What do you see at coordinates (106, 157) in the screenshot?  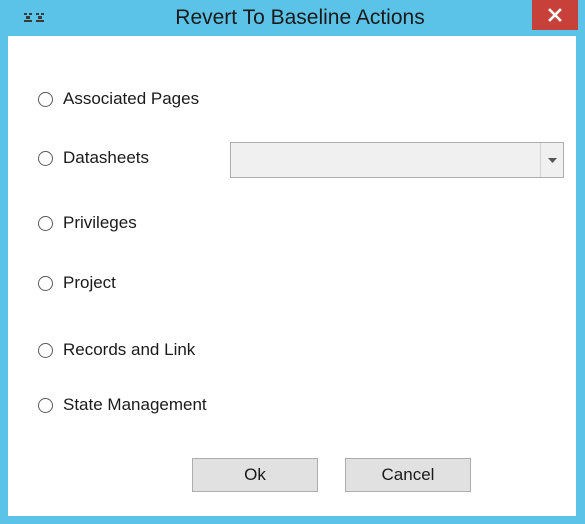 I see `option-label: Datasheets` at bounding box center [106, 157].